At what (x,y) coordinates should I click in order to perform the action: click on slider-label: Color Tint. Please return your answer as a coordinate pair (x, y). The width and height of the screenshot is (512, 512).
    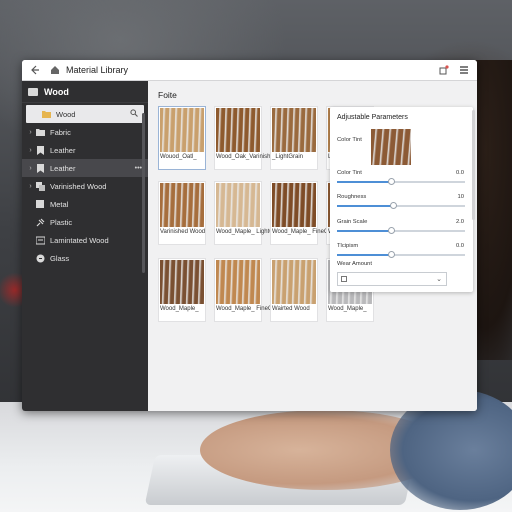
    Looking at the image, I should click on (349, 173).